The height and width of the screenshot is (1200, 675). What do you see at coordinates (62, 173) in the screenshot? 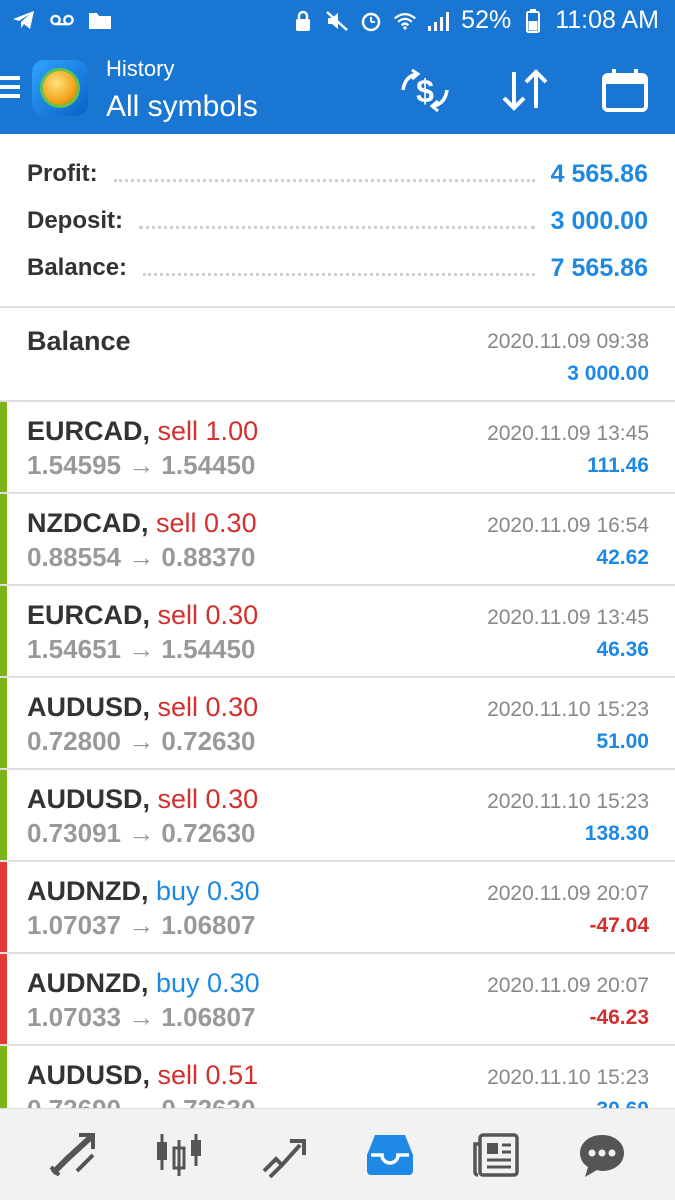
I see `profit-label: Profit:` at bounding box center [62, 173].